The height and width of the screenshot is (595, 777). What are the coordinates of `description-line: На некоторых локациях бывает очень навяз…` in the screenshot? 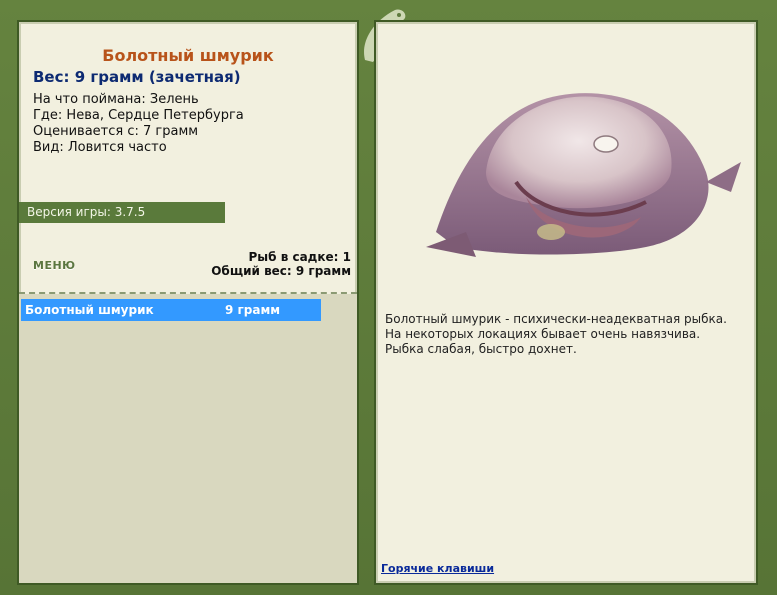 It's located at (543, 334).